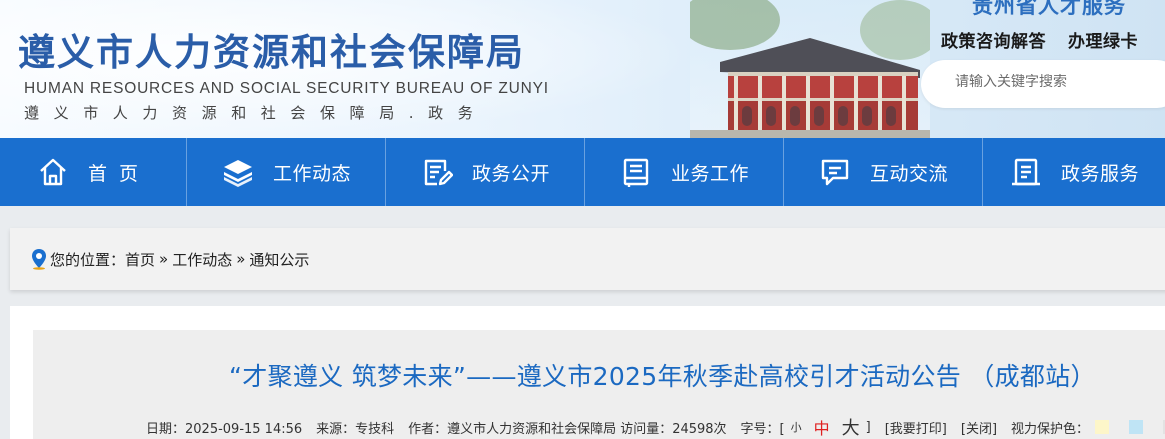 The height and width of the screenshot is (439, 1165). Describe the element at coordinates (355, 429) in the screenshot. I see `article-source: 来源：专技科` at that location.